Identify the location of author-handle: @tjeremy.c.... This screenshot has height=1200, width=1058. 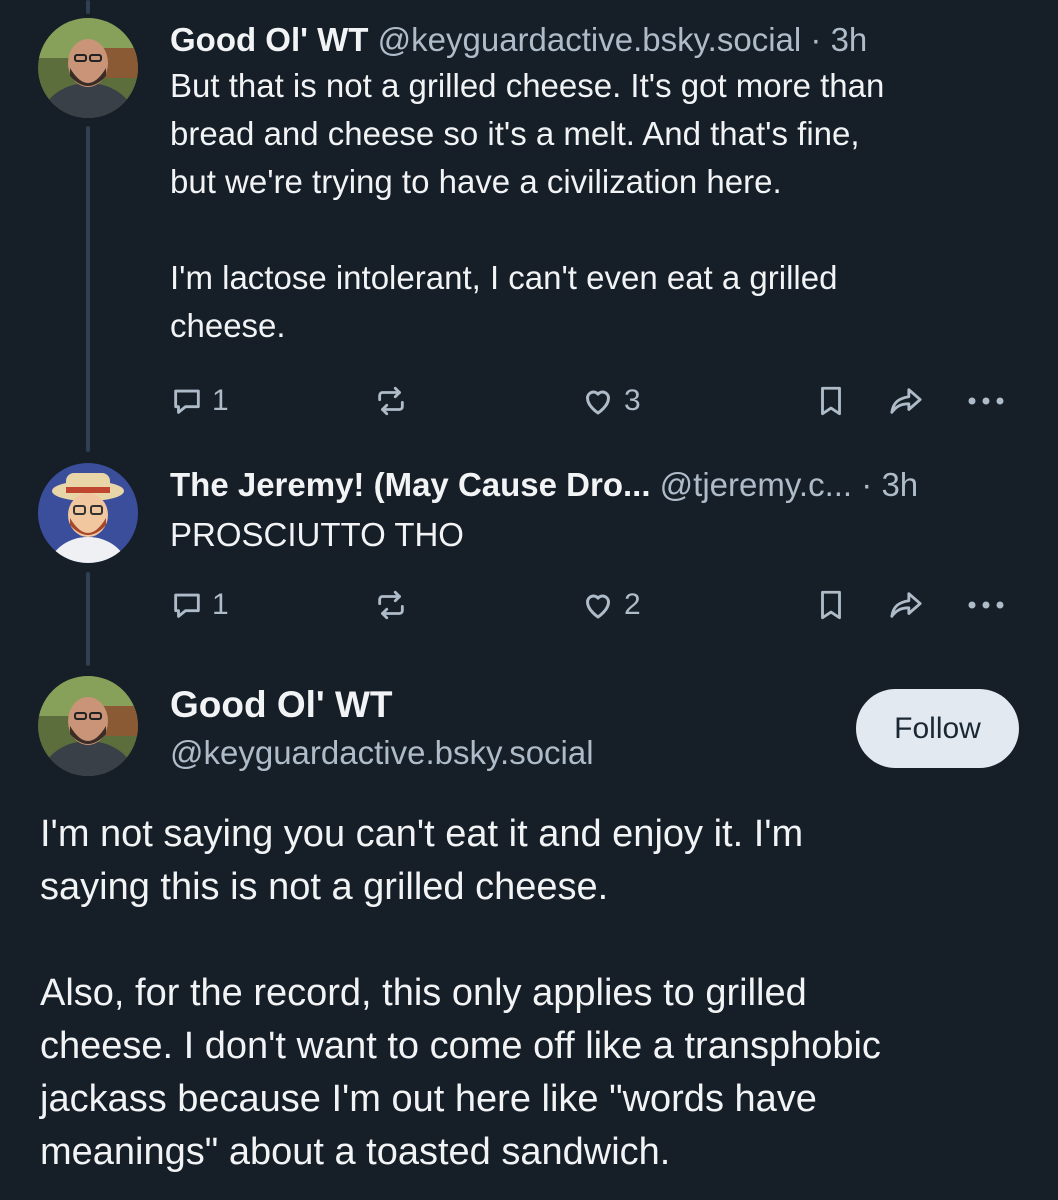
(756, 484).